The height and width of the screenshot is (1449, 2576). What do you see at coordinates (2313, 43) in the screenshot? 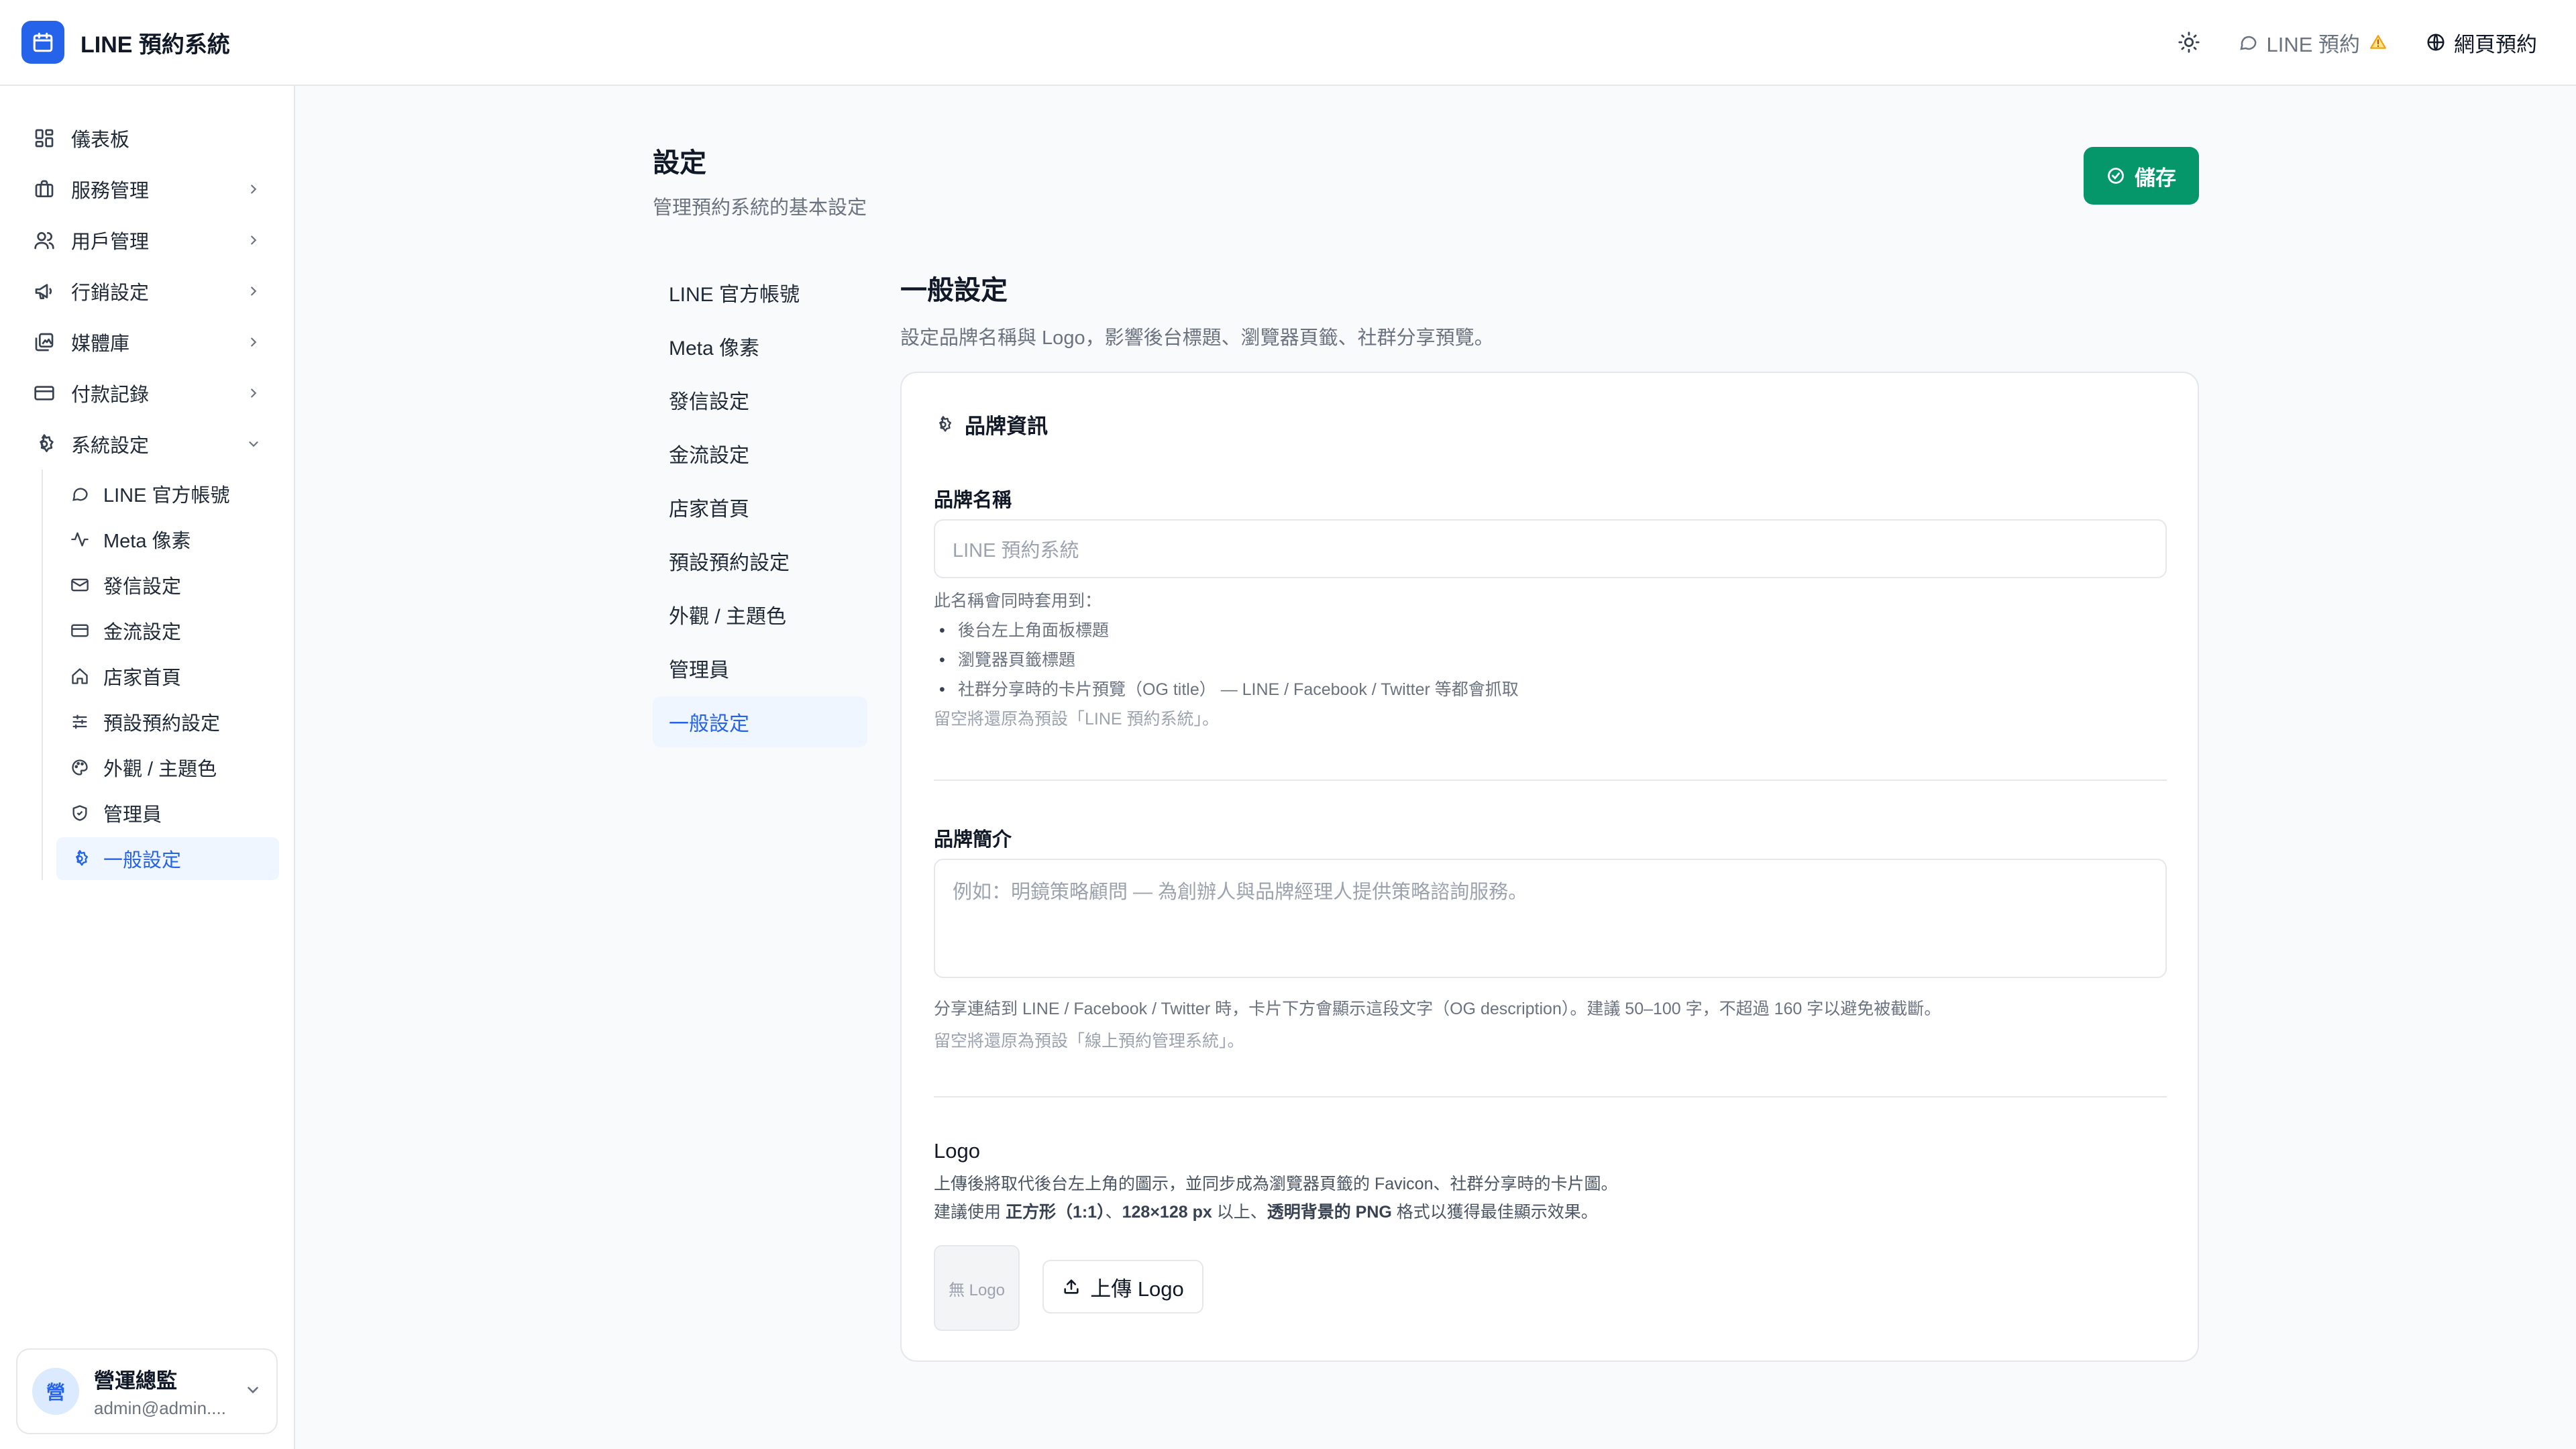
I see `line-booking-link: LINE 預約` at bounding box center [2313, 43].